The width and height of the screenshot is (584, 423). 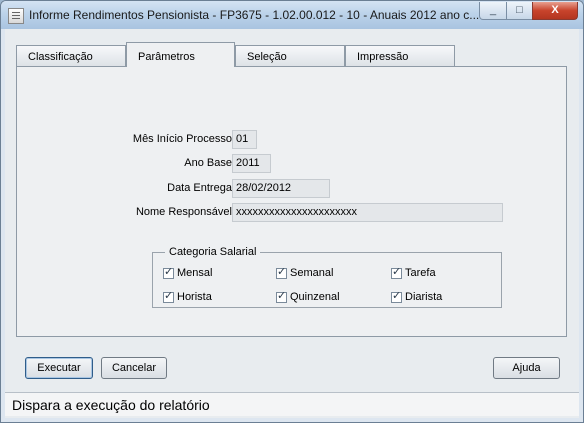 I want to click on tab-selecao: Seleção, so click(x=290, y=55).